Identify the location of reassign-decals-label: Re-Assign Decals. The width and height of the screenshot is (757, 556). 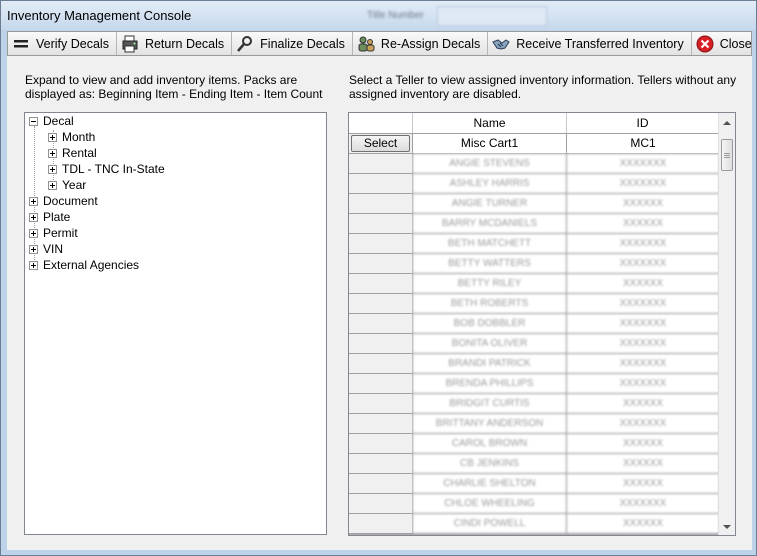
(430, 43).